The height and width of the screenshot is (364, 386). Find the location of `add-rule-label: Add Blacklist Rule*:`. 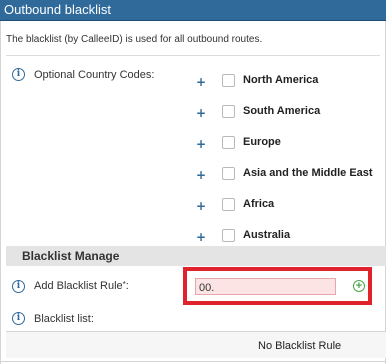

add-rule-label: Add Blacklist Rule*: is located at coordinates (81, 286).